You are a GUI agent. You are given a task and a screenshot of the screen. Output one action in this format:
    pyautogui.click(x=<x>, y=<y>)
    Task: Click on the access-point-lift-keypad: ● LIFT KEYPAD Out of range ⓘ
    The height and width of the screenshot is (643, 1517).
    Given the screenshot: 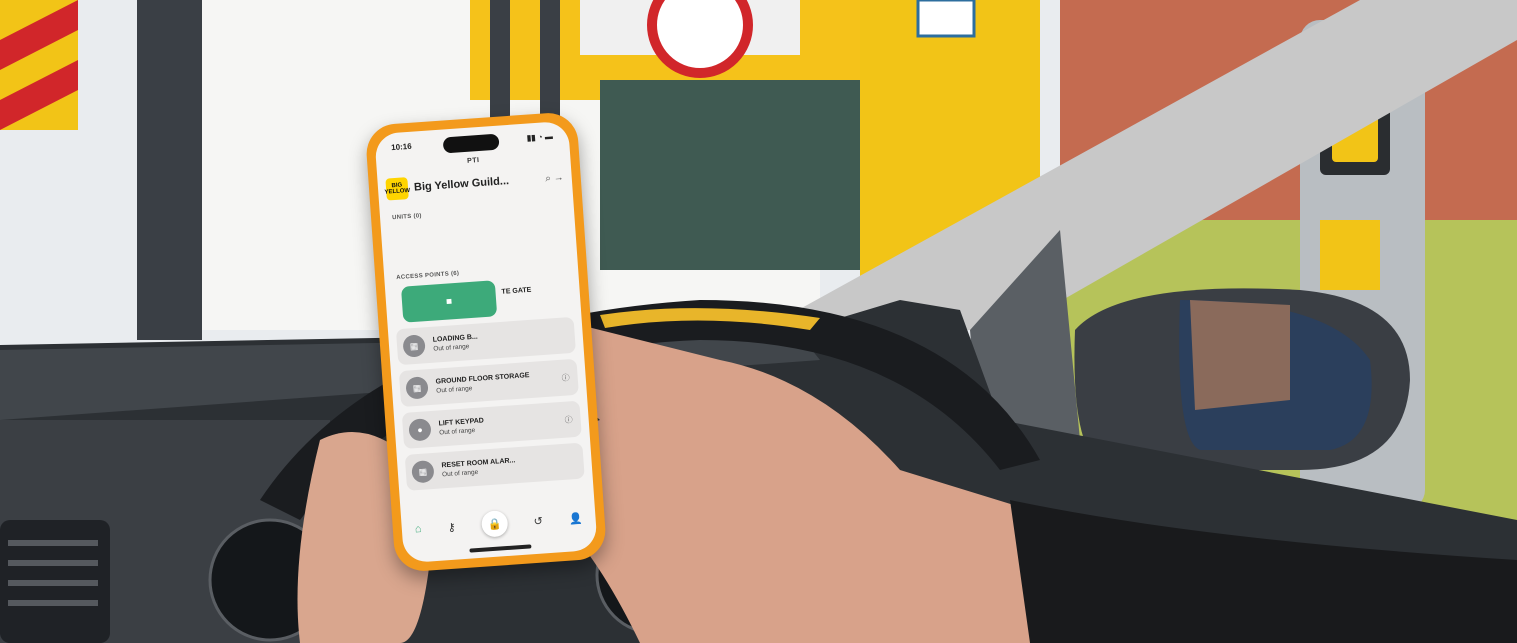 What is the action you would take?
    pyautogui.click(x=491, y=424)
    